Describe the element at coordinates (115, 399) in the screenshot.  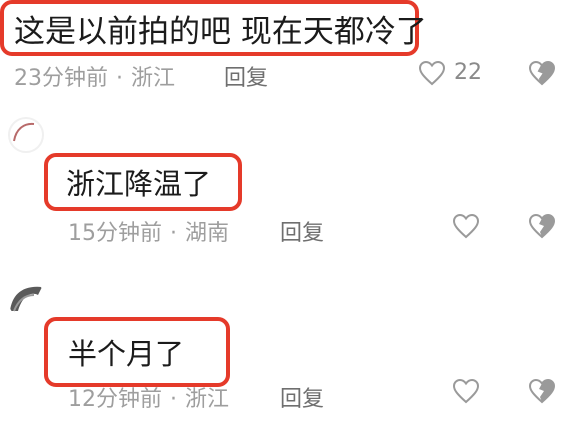
I see `comment-time: 12分钟前` at that location.